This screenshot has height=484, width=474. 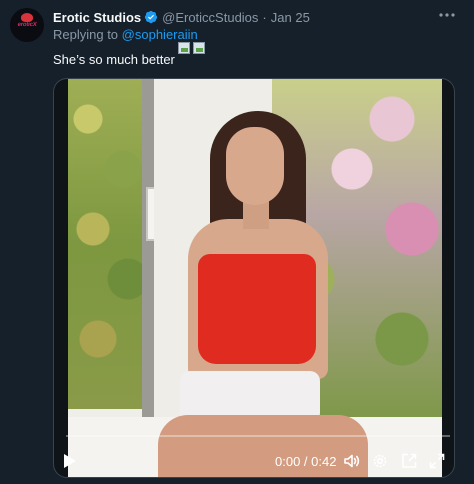 What do you see at coordinates (160, 34) in the screenshot?
I see `reply-mention-link: @sophieraiin` at bounding box center [160, 34].